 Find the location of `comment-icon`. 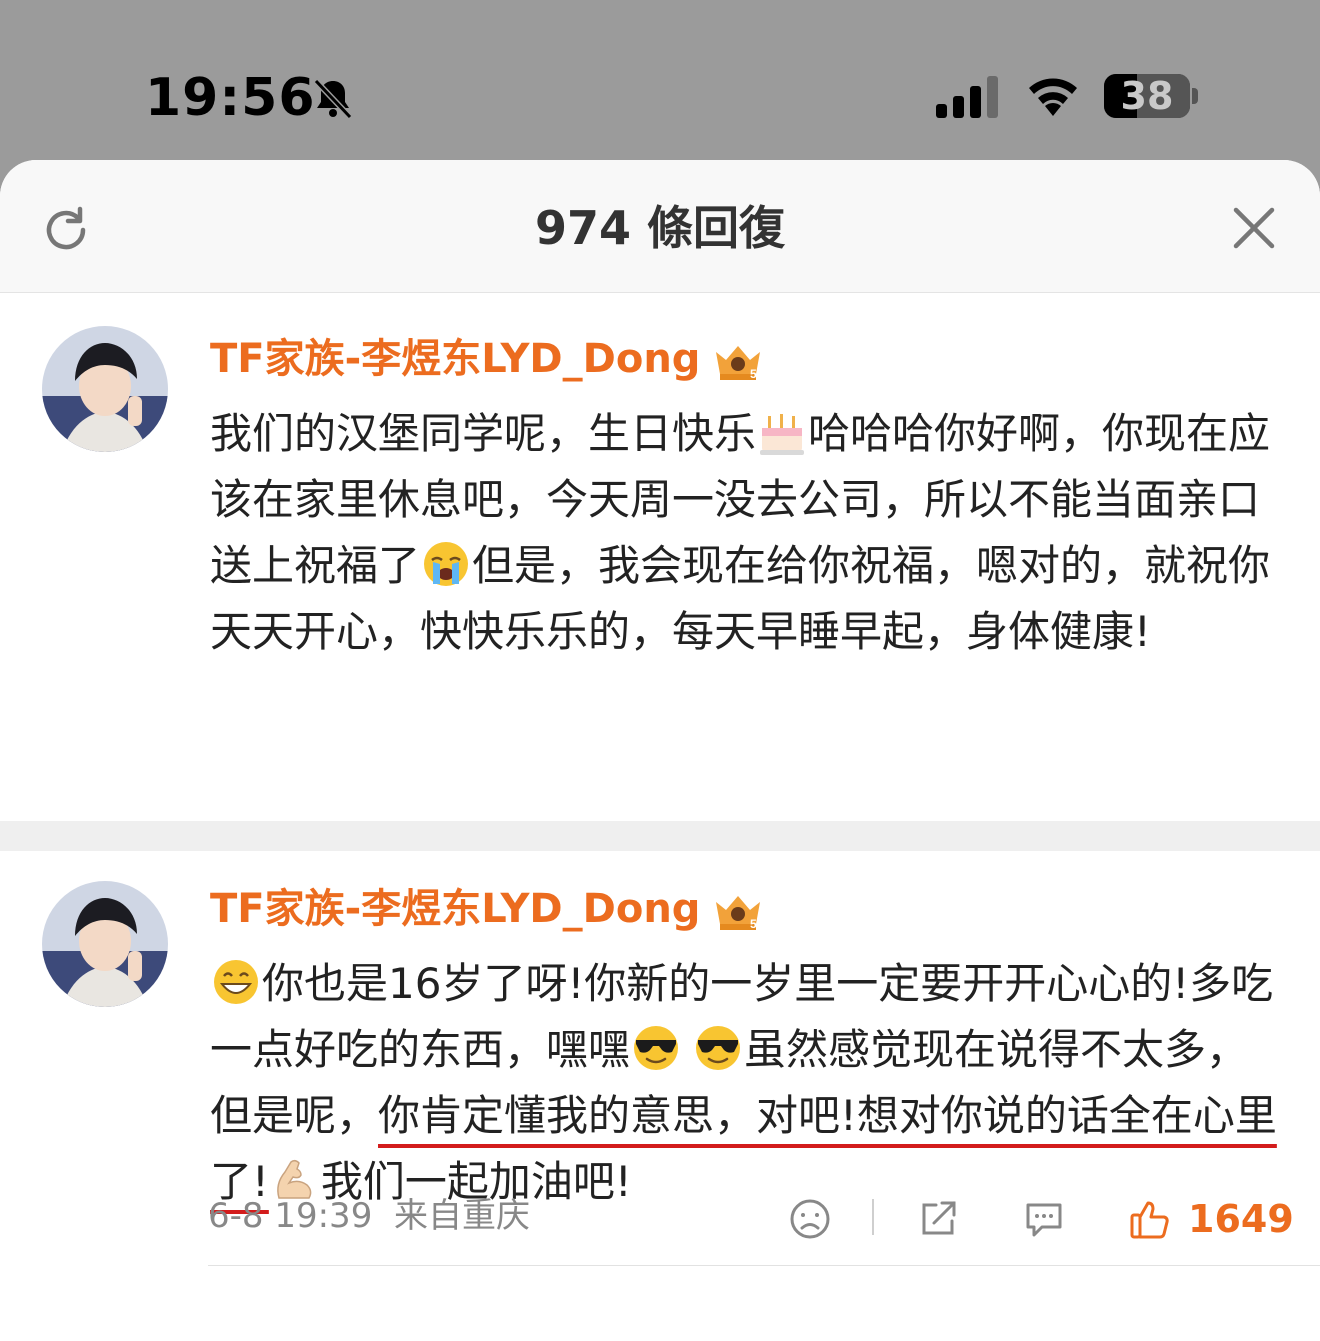

comment-icon is located at coordinates (1044, 1219).